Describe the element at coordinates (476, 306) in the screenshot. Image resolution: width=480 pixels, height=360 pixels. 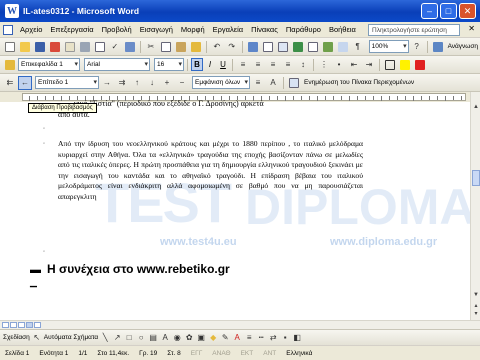
I see `previous-page-icon: ▴` at that location.